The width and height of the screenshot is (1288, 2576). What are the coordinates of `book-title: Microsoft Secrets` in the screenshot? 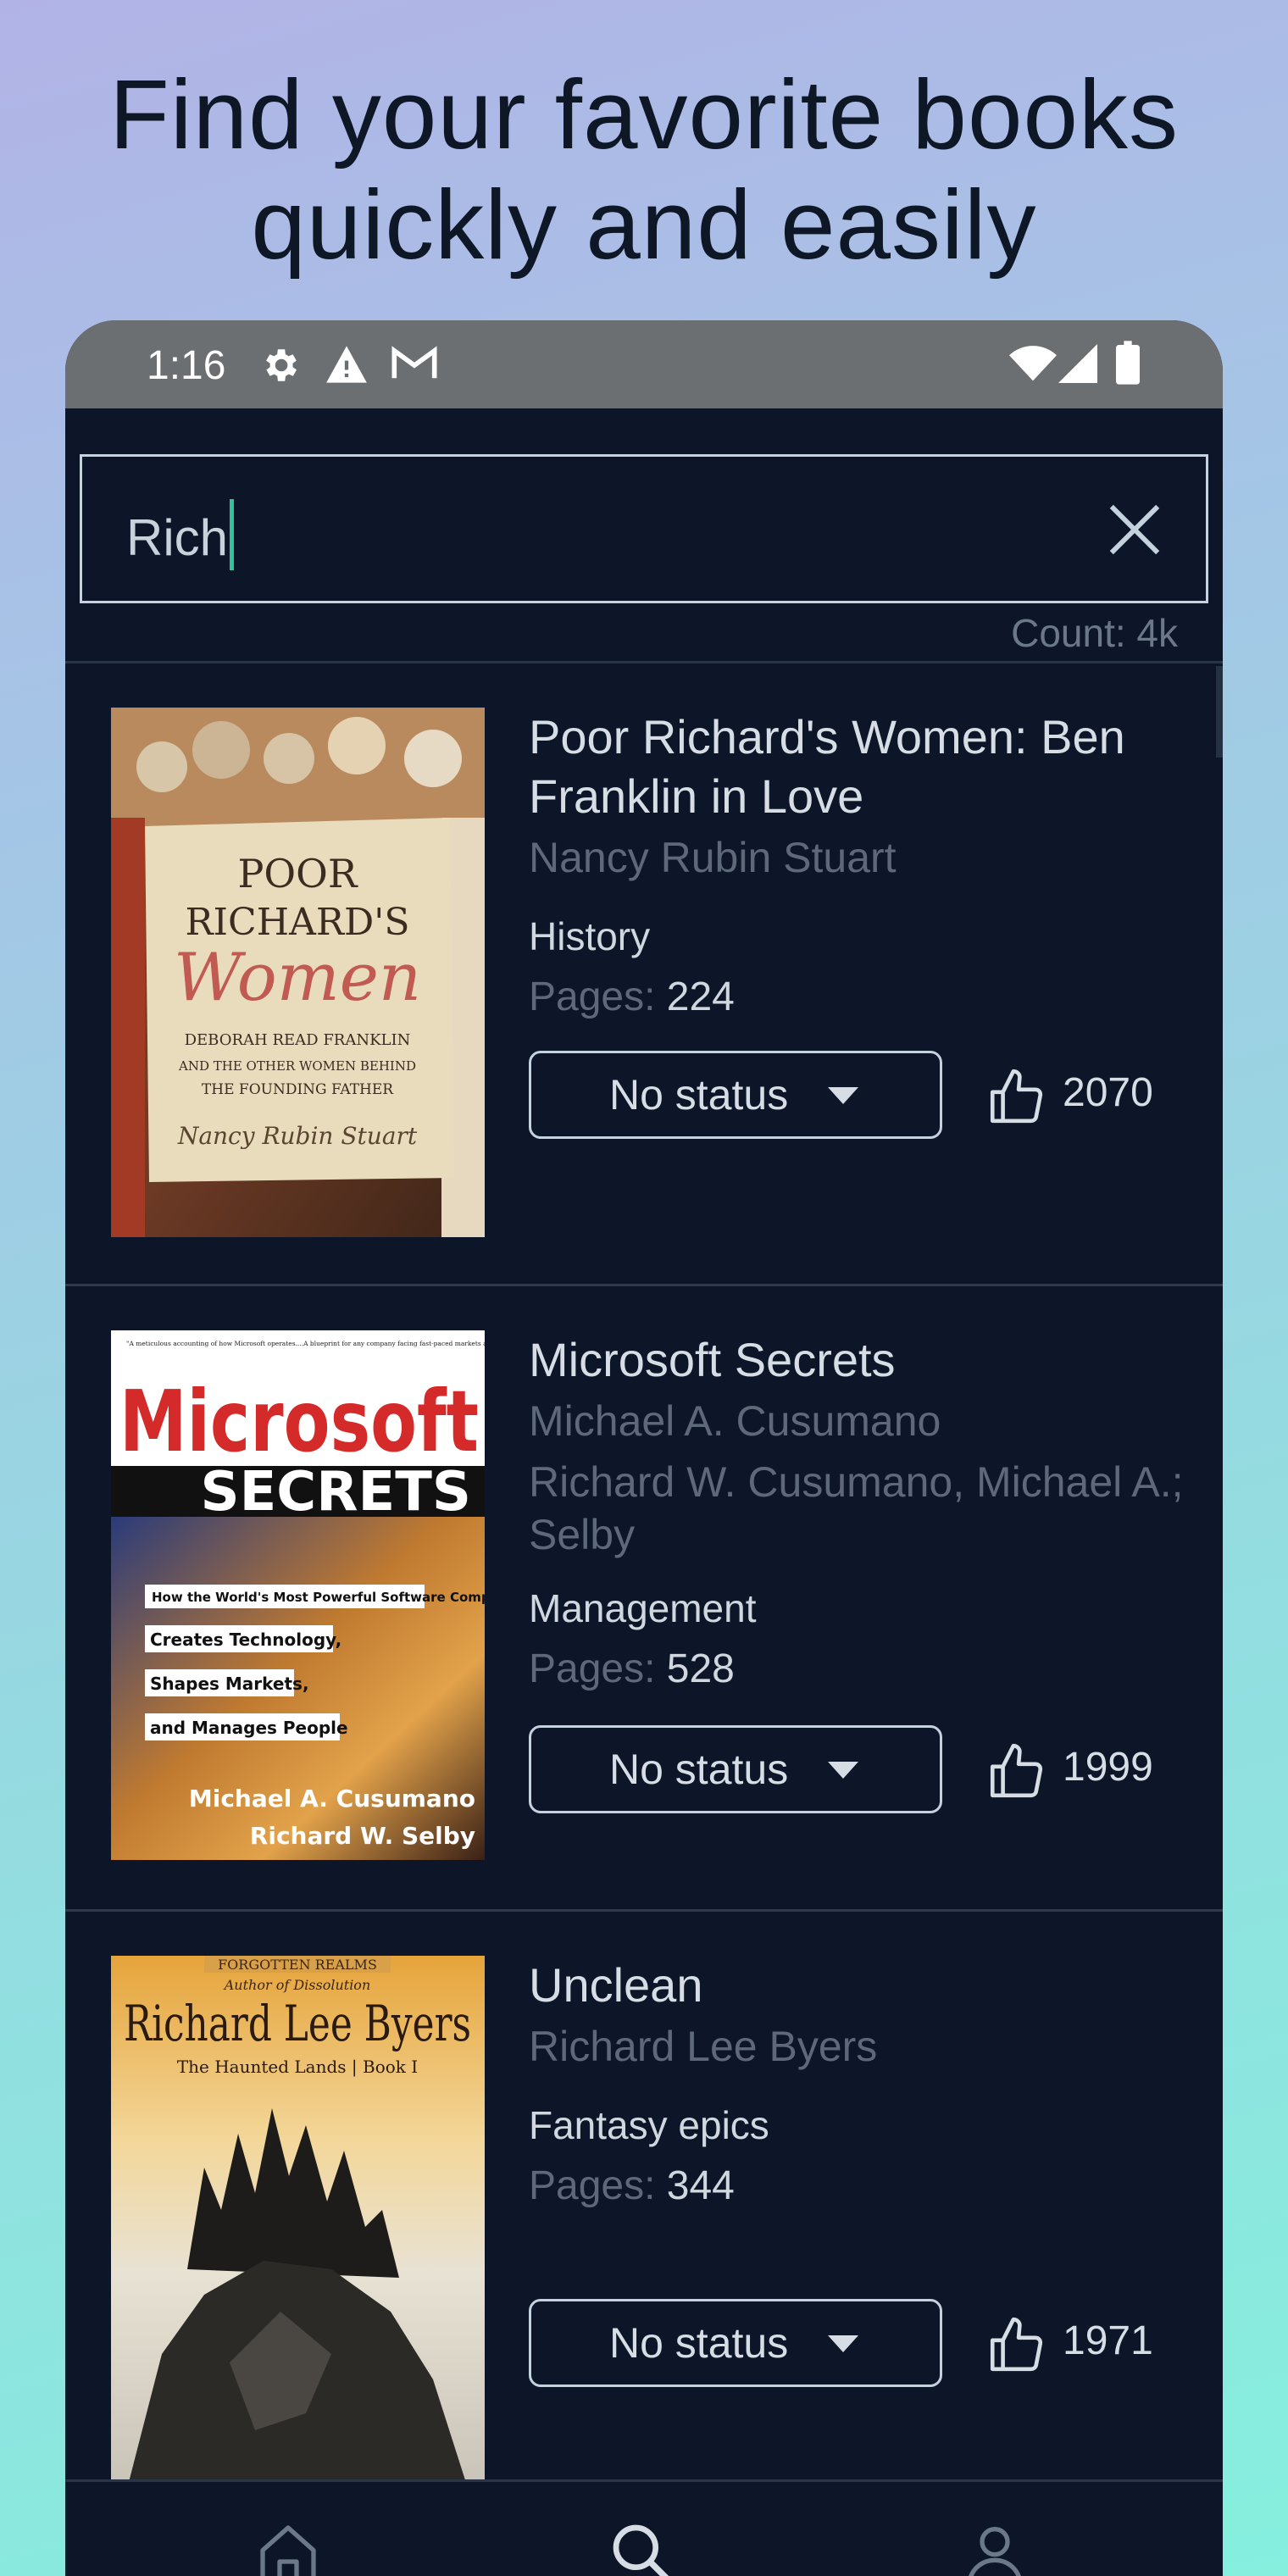 It's located at (859, 1360).